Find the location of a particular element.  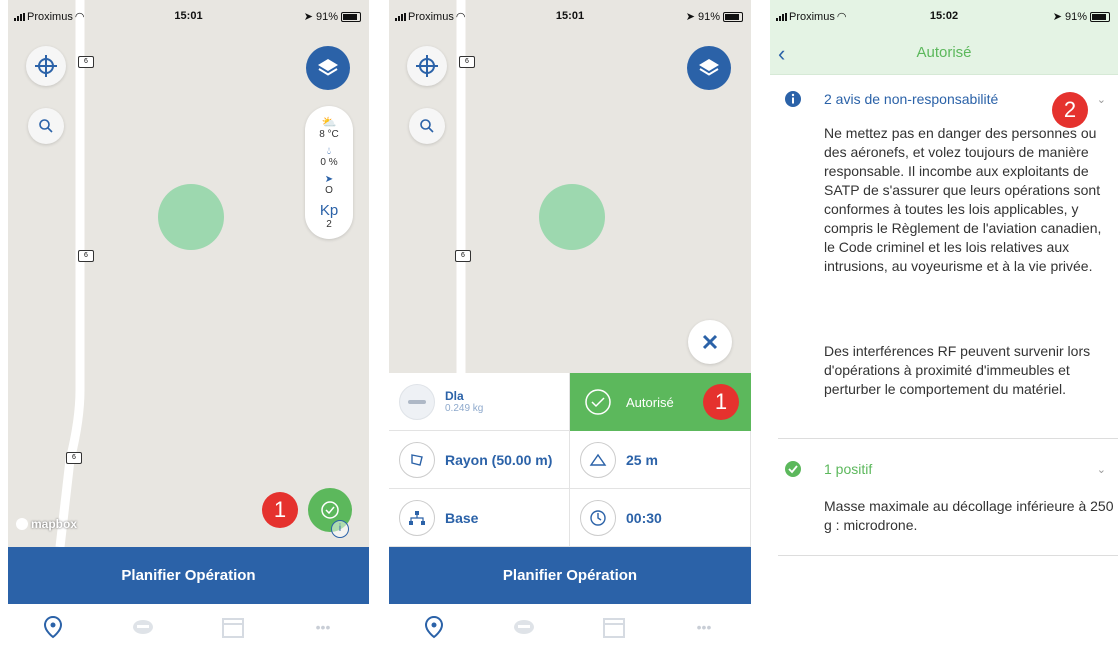

close-panel-button is located at coordinates (710, 342).